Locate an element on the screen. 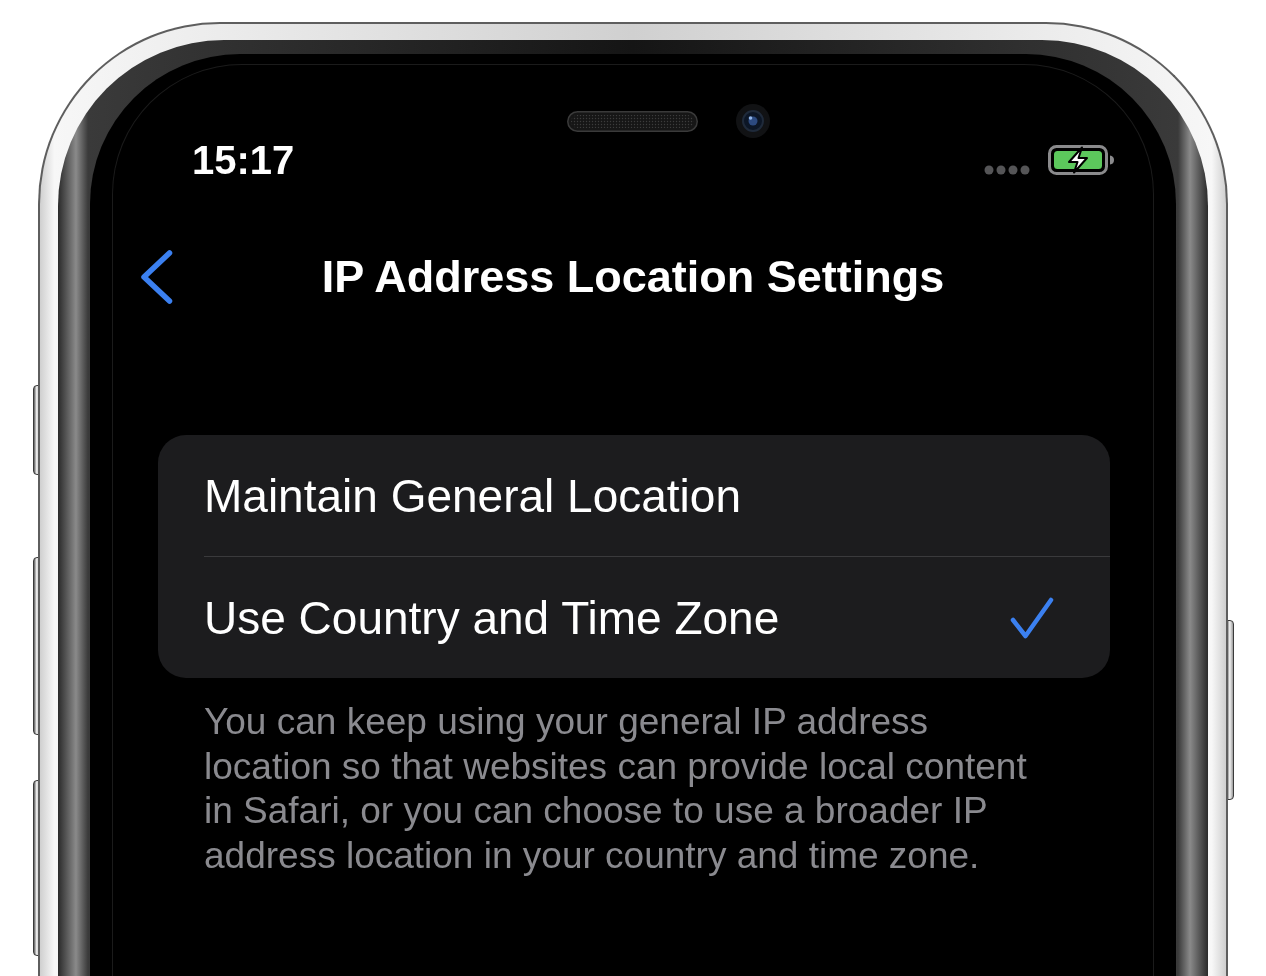 The image size is (1266, 976). chevron-left-icon is located at coordinates (156, 277).